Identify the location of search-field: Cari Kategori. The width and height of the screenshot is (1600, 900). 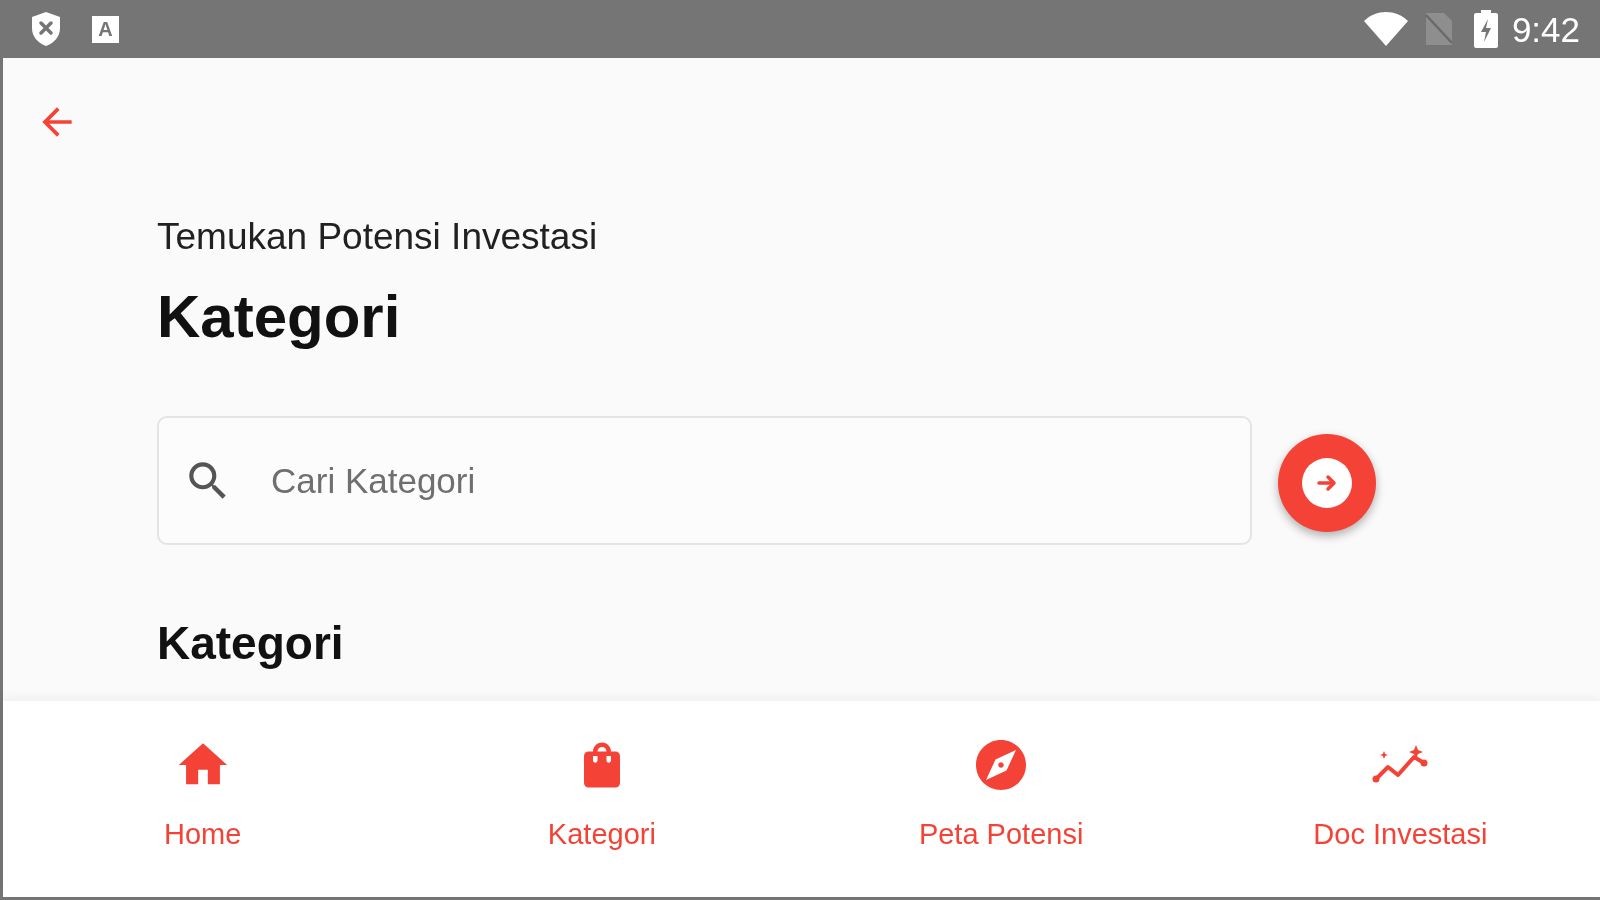
(704, 481).